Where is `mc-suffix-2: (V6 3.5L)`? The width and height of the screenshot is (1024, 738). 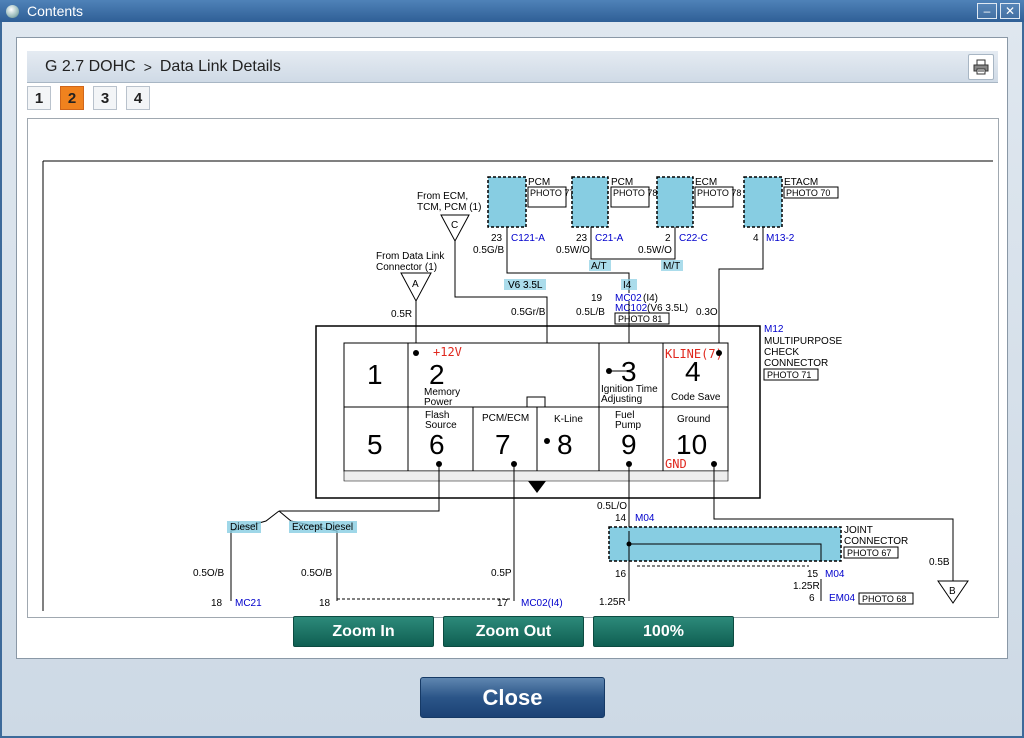
mc-suffix-2: (V6 3.5L) is located at coordinates (667, 308).